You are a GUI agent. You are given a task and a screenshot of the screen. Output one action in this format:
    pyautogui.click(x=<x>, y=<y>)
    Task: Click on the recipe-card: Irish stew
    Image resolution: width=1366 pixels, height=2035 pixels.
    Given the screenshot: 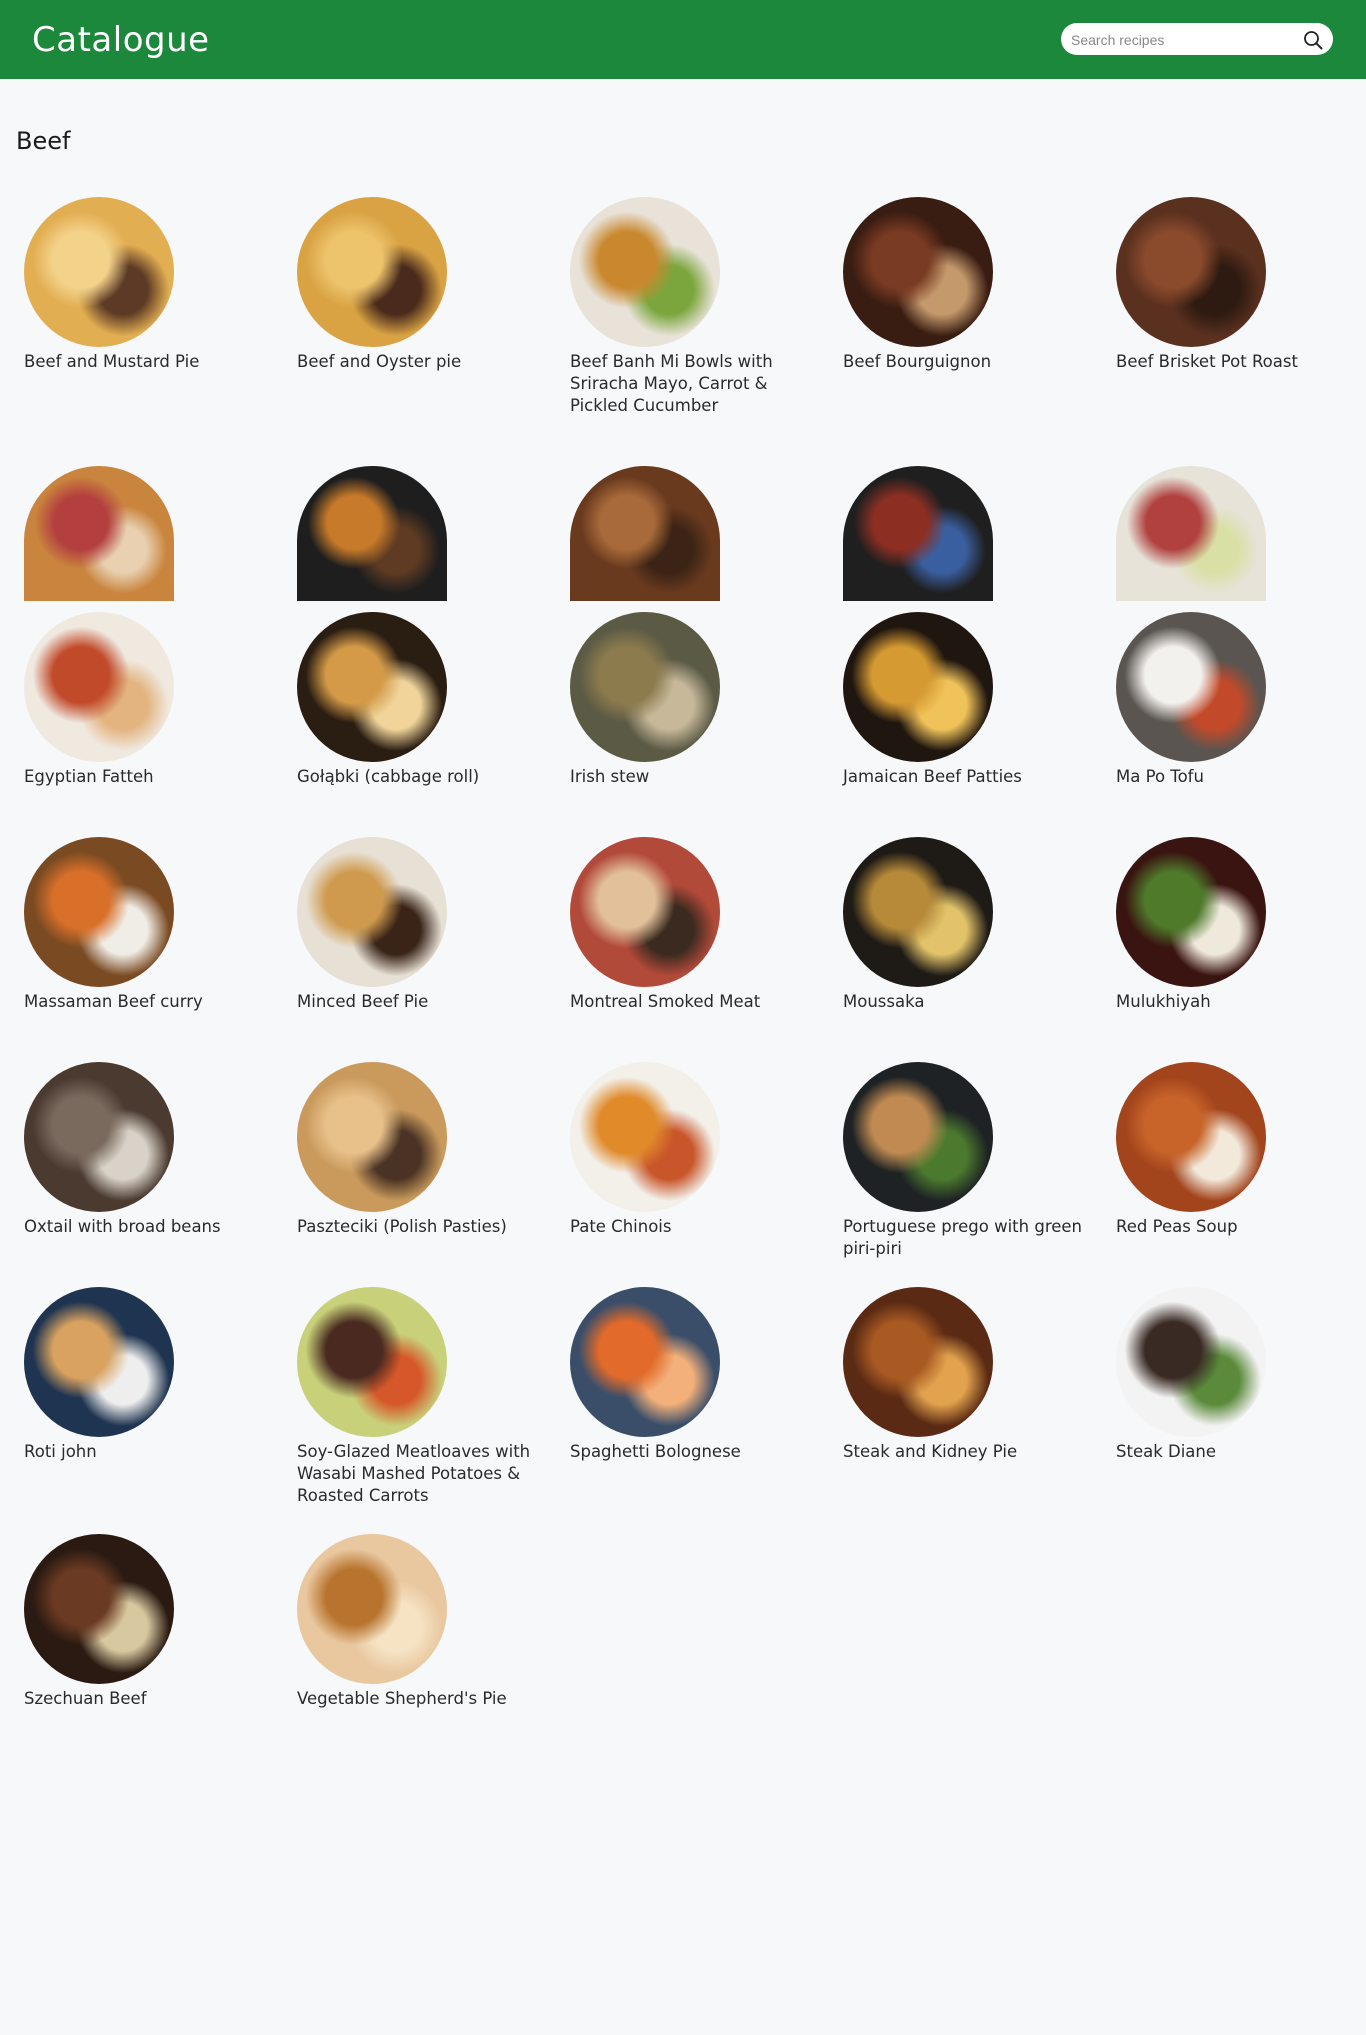 What is the action you would take?
    pyautogui.click(x=682, y=700)
    